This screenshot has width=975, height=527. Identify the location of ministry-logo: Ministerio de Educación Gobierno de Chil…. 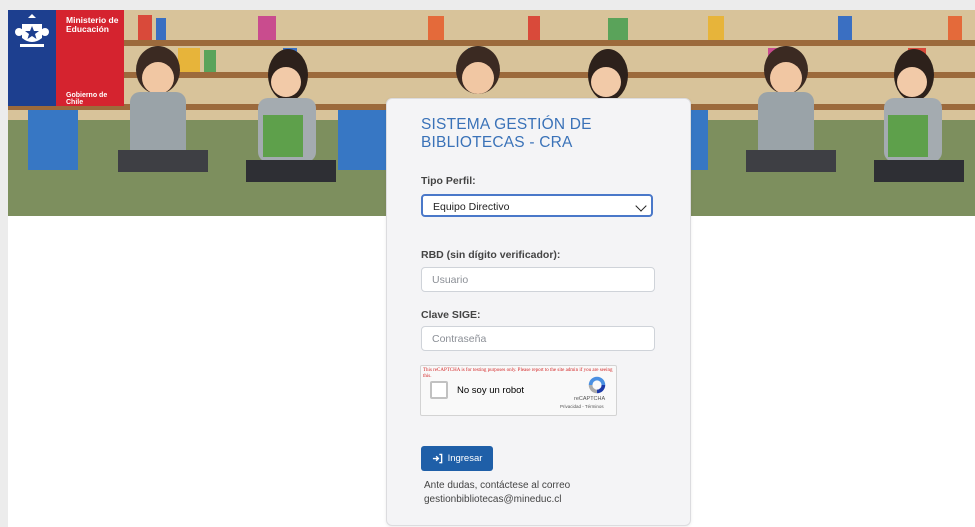
(66, 58).